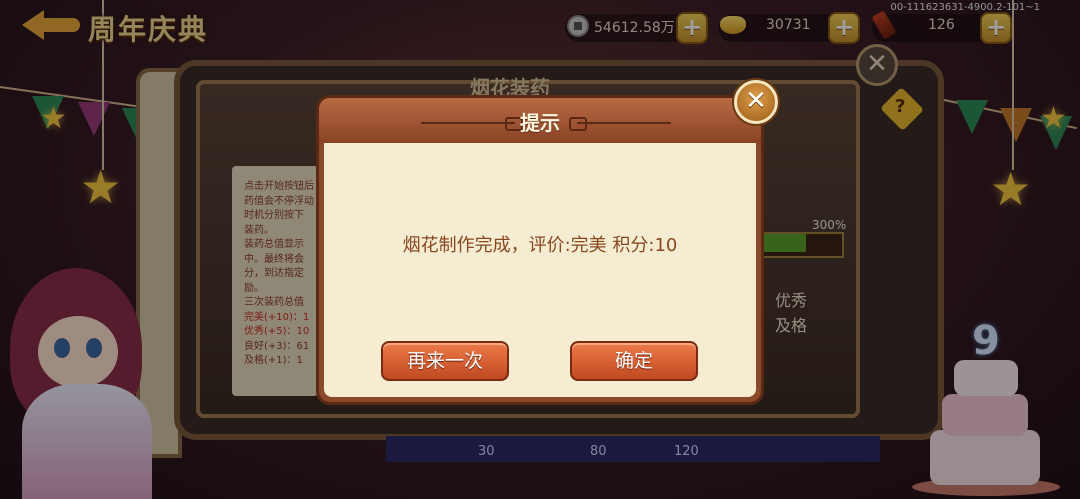  Describe the element at coordinates (445, 361) in the screenshot. I see `retry-button: 再来一次` at that location.